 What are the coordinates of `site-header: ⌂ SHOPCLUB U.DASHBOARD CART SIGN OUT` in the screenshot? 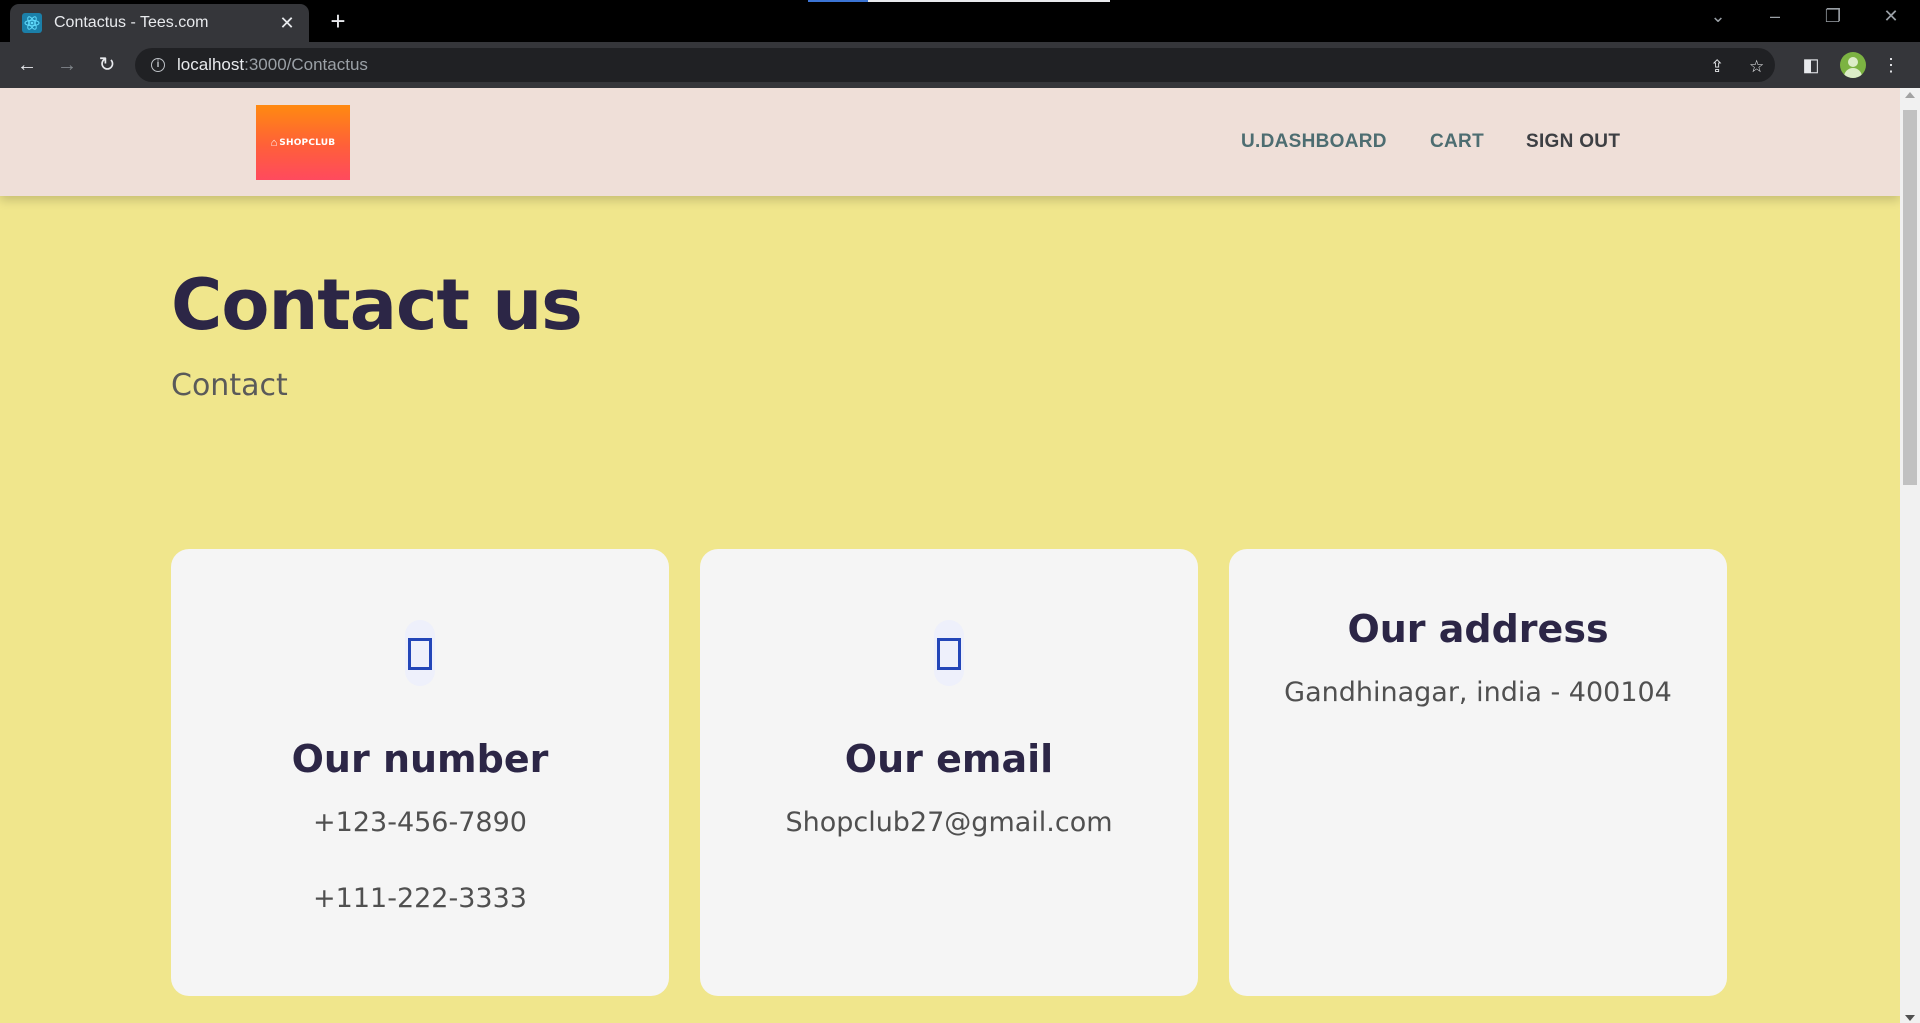 It's located at (950, 142).